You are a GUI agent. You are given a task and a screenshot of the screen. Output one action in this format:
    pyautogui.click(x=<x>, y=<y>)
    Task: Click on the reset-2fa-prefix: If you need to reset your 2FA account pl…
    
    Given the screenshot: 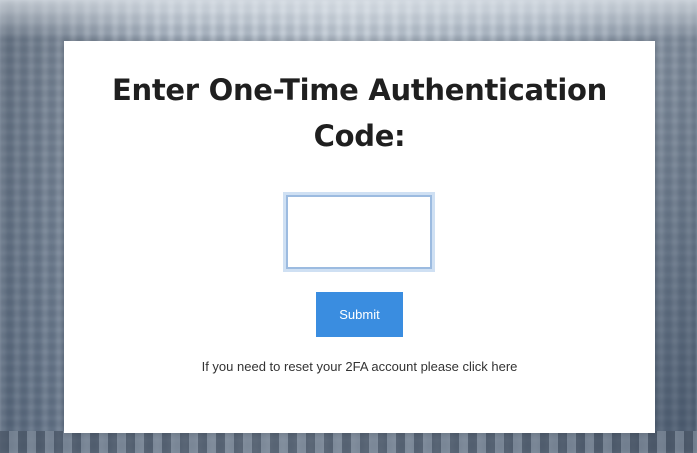 What is the action you would take?
    pyautogui.click(x=332, y=366)
    